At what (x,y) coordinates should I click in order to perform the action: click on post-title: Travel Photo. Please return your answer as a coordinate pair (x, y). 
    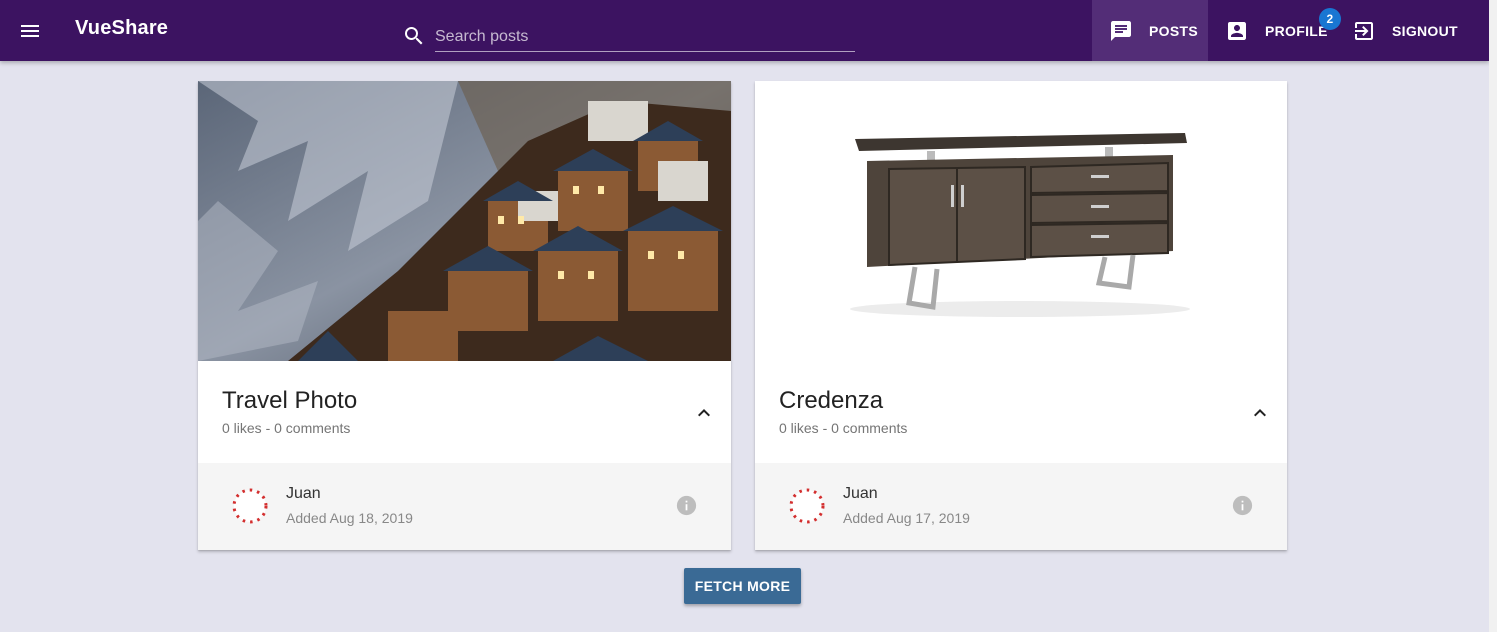
    Looking at the image, I should click on (289, 401).